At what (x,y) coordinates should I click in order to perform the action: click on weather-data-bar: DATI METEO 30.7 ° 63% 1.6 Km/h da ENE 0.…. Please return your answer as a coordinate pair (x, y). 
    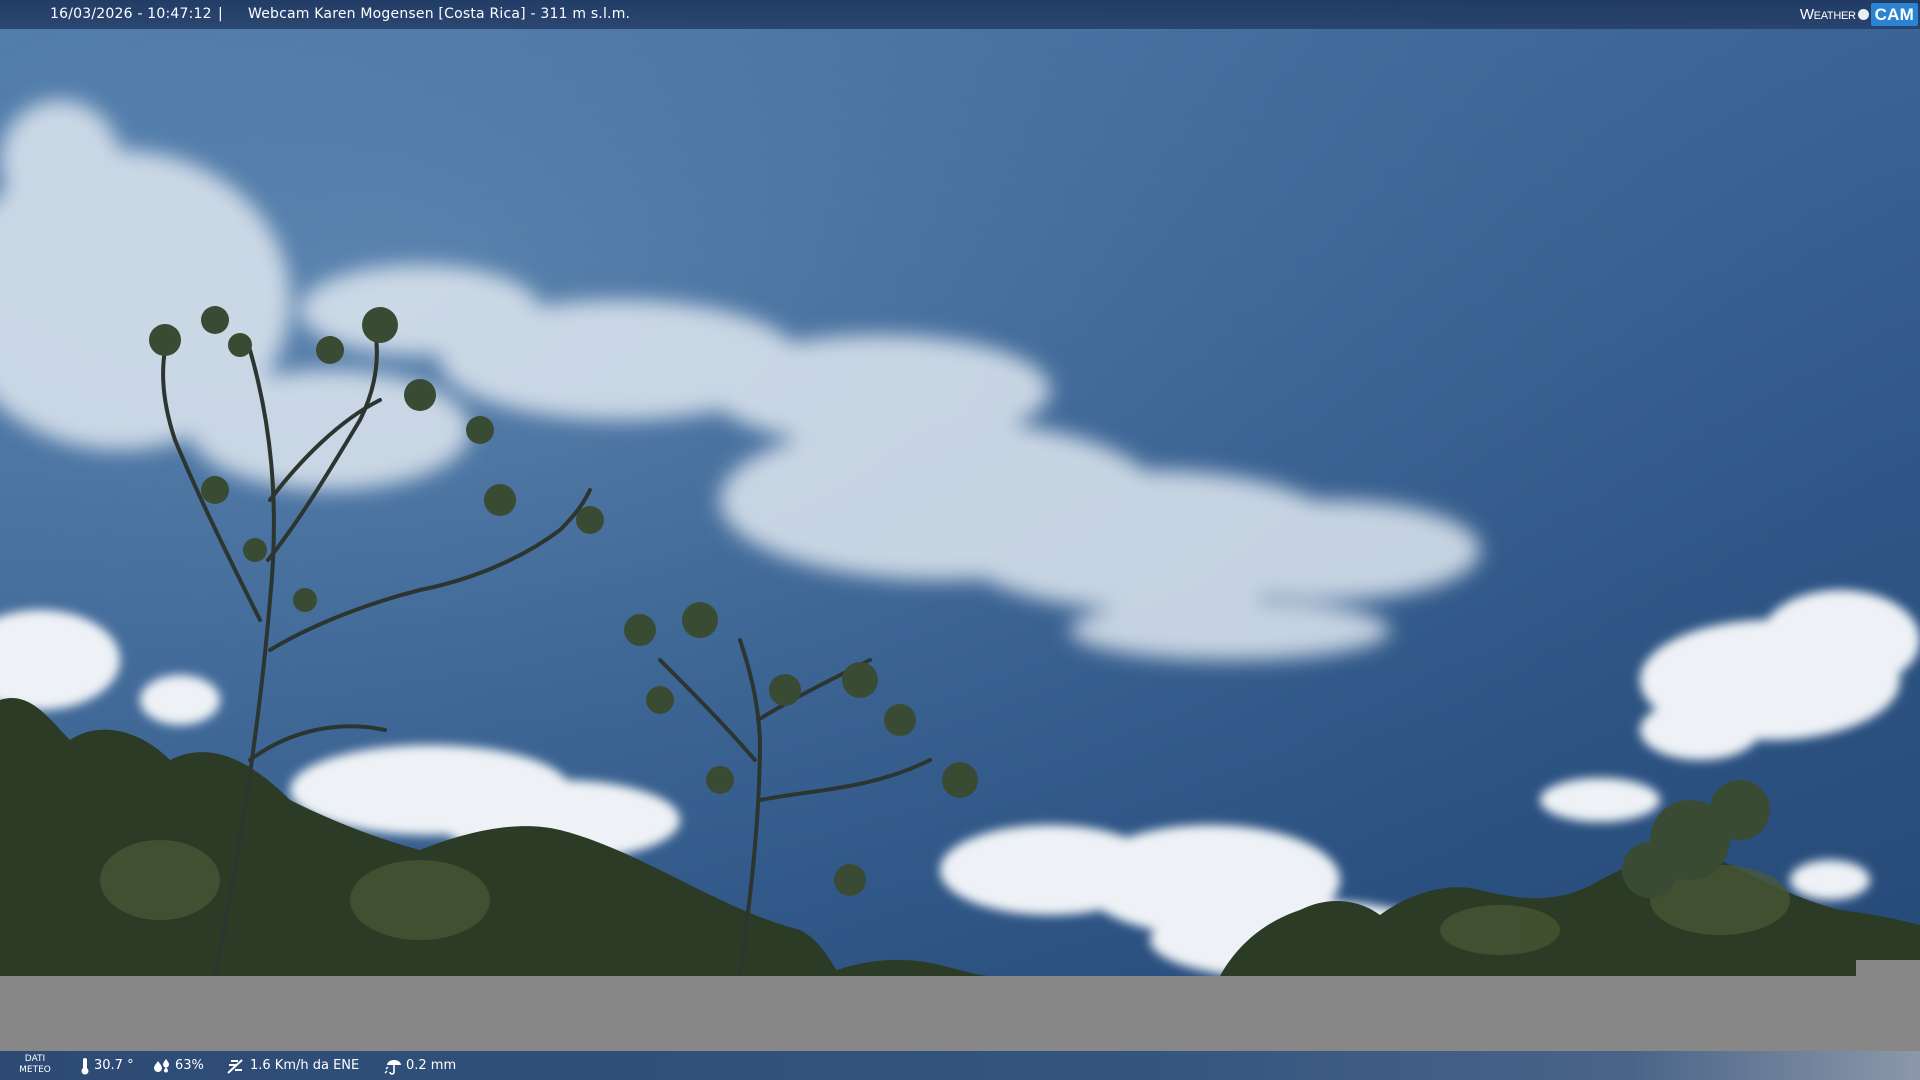
    Looking at the image, I should click on (960, 1065).